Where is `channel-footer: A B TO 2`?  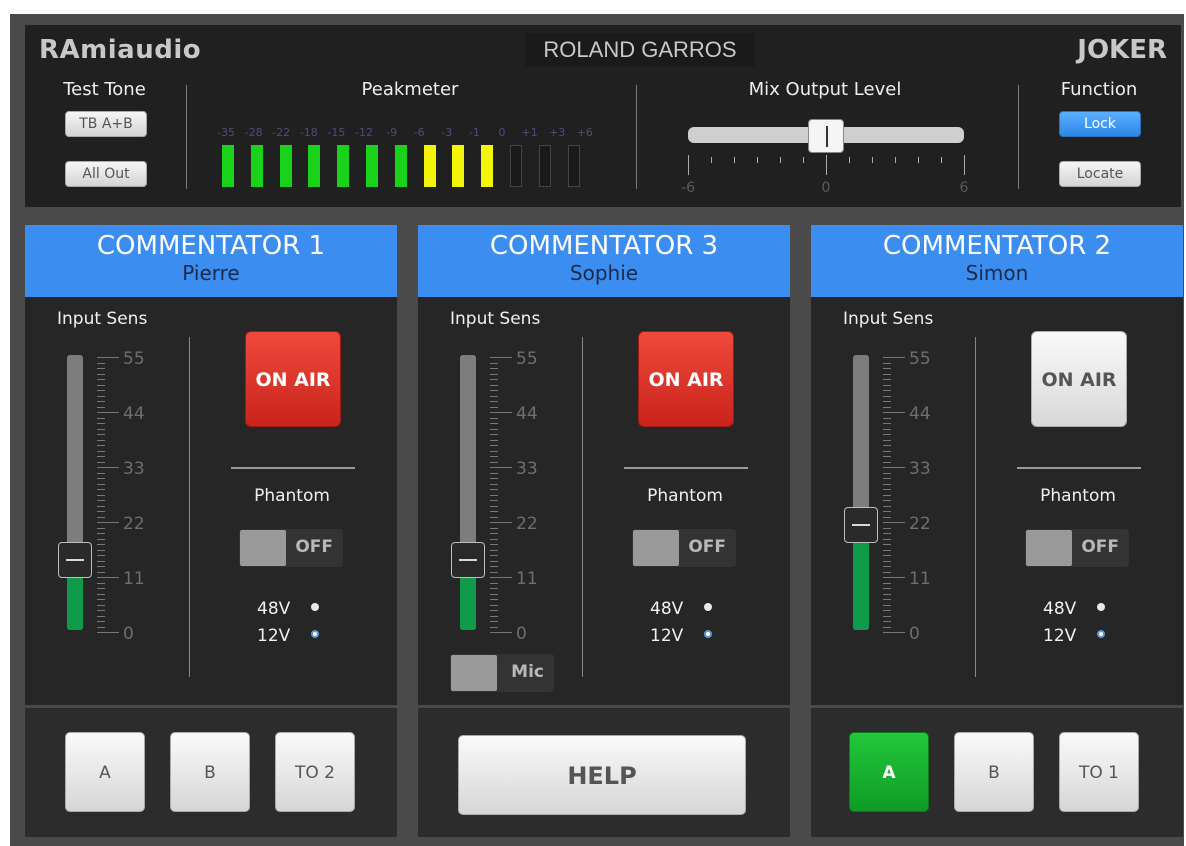 channel-footer: A B TO 2 is located at coordinates (211, 771).